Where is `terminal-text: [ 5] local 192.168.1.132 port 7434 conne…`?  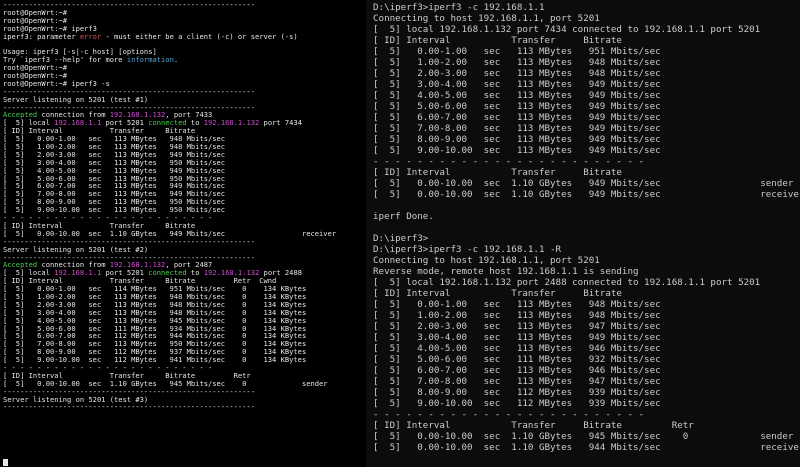
terminal-text: [ 5] local 192.168.1.132 port 7434 conne… is located at coordinates (567, 29).